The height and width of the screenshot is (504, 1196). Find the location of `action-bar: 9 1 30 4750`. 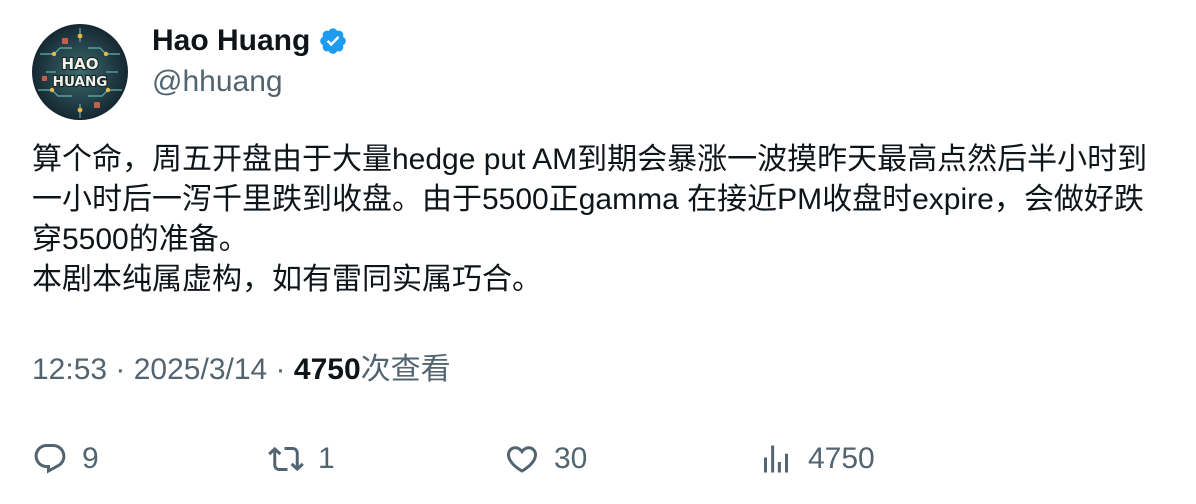

action-bar: 9 1 30 4750 is located at coordinates (598, 459).